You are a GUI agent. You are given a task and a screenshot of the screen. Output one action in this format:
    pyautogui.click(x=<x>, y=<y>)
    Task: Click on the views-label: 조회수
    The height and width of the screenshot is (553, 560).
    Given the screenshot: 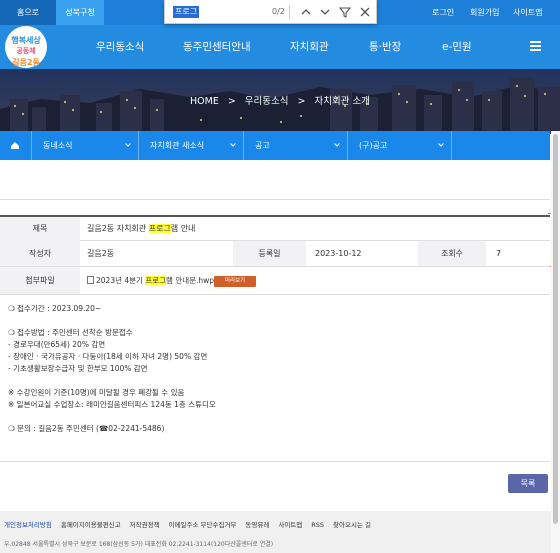 What is the action you would take?
    pyautogui.click(x=452, y=253)
    